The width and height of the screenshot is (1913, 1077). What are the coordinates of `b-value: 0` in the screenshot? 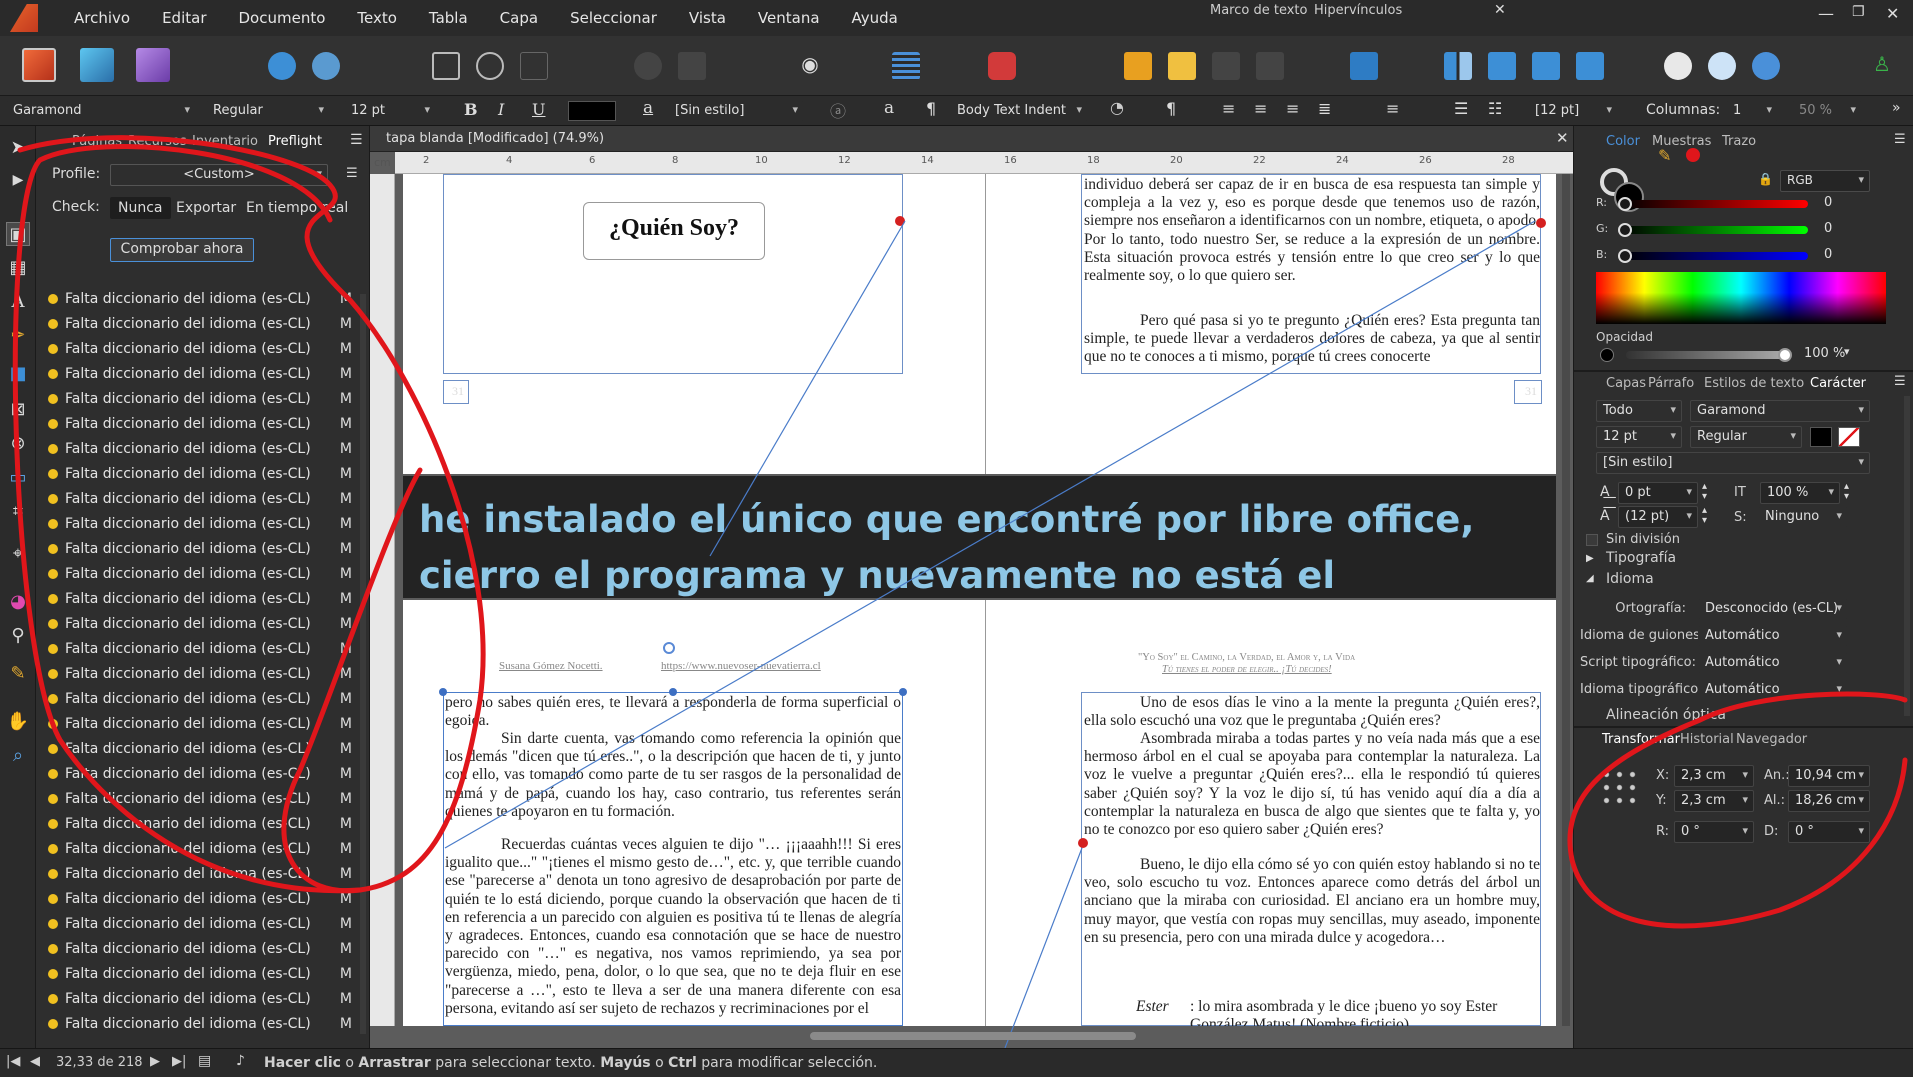 It's located at (1844, 256).